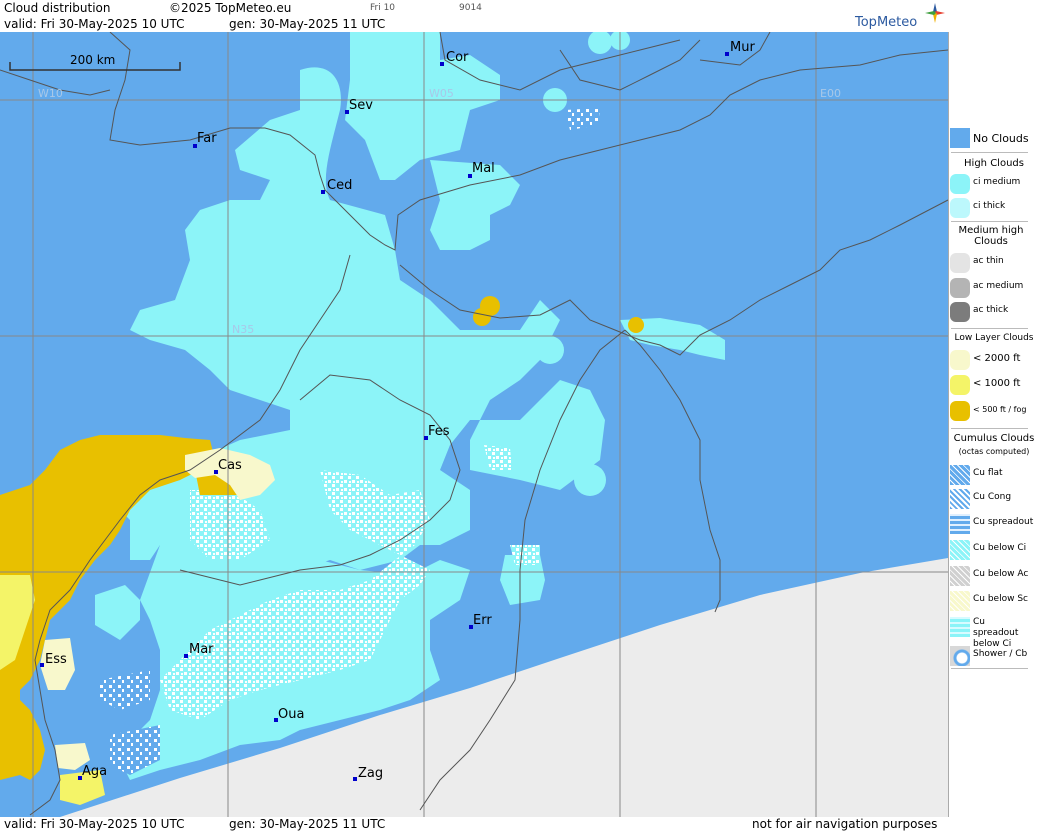 The image size is (1039, 832). What do you see at coordinates (57, 8) in the screenshot?
I see `map-title: Cloud distribution` at bounding box center [57, 8].